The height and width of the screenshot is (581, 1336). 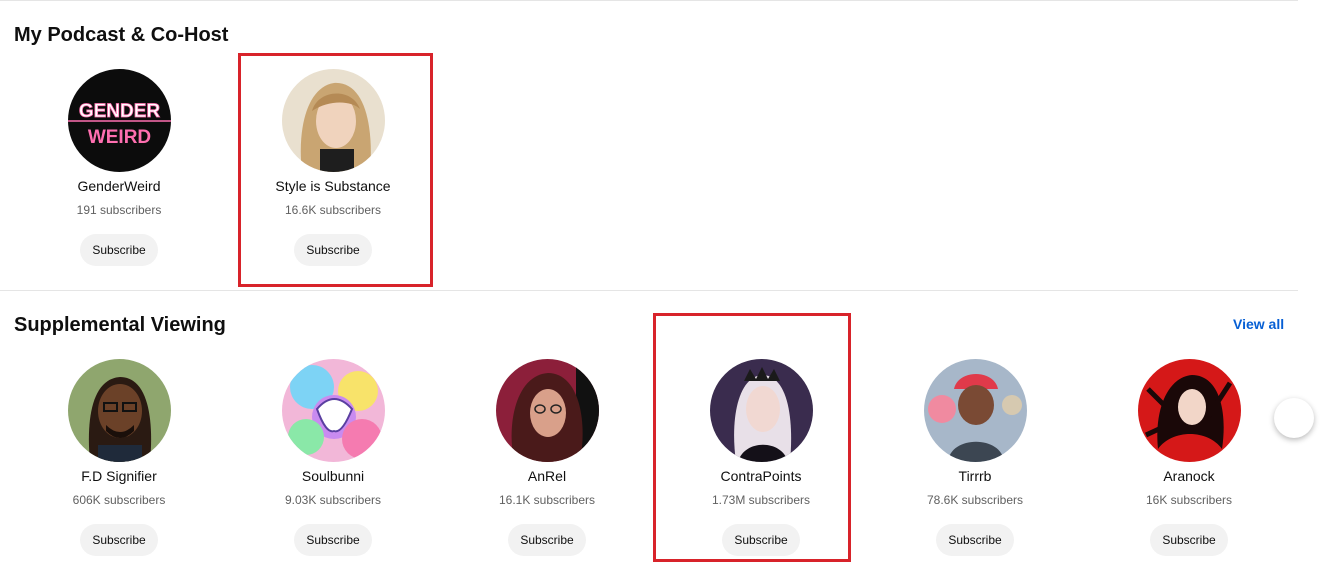 What do you see at coordinates (547, 464) in the screenshot?
I see `channel-card-anrel: AnRel 16.1K subscribers Subscribe` at bounding box center [547, 464].